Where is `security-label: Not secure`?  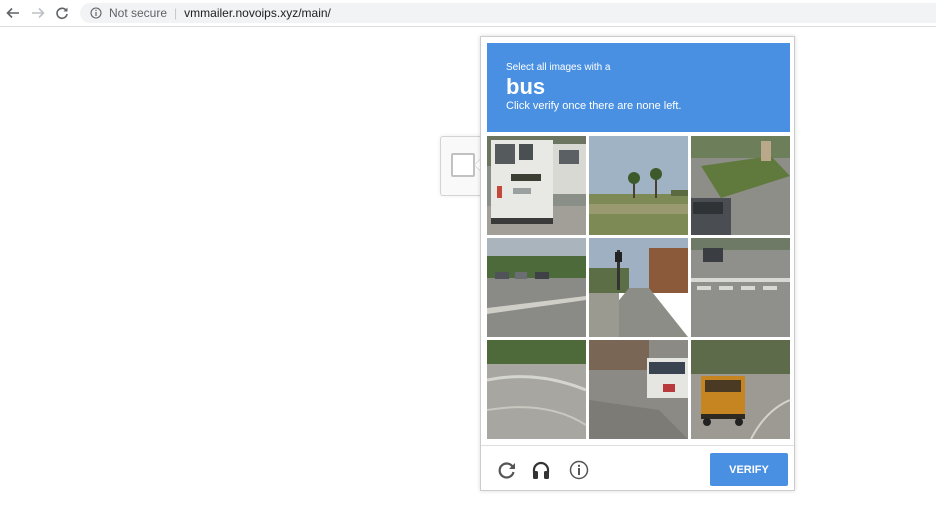
security-label: Not secure is located at coordinates (138, 13).